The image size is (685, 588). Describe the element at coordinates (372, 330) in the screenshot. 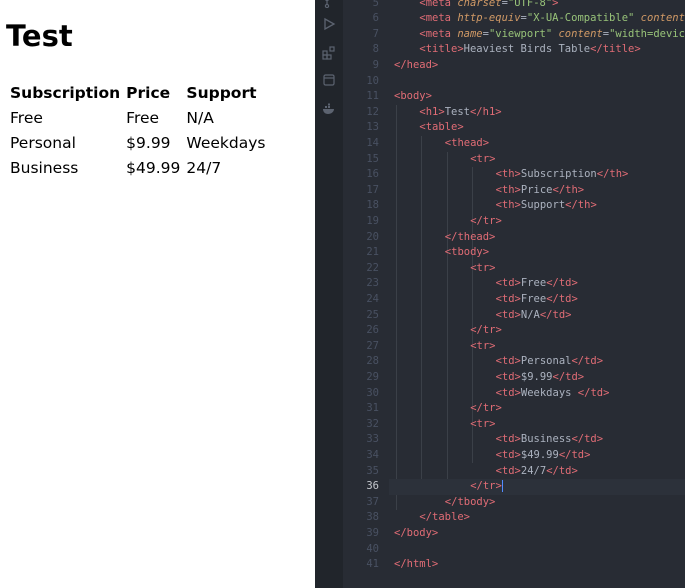

I see `line-number: 26` at that location.